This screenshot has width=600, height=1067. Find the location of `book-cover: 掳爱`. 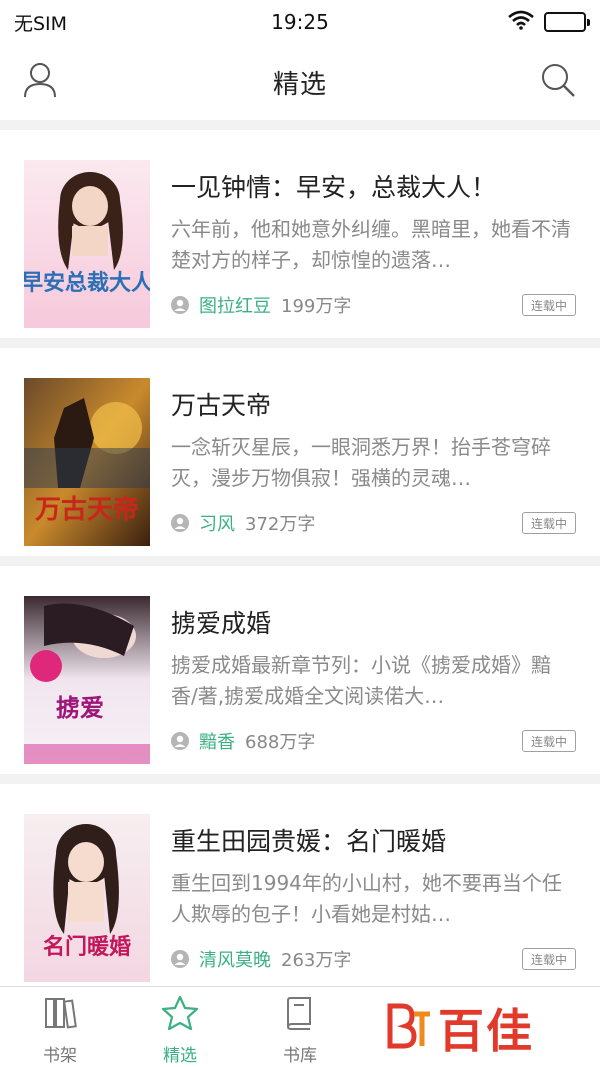

book-cover: 掳爱 is located at coordinates (87, 680).